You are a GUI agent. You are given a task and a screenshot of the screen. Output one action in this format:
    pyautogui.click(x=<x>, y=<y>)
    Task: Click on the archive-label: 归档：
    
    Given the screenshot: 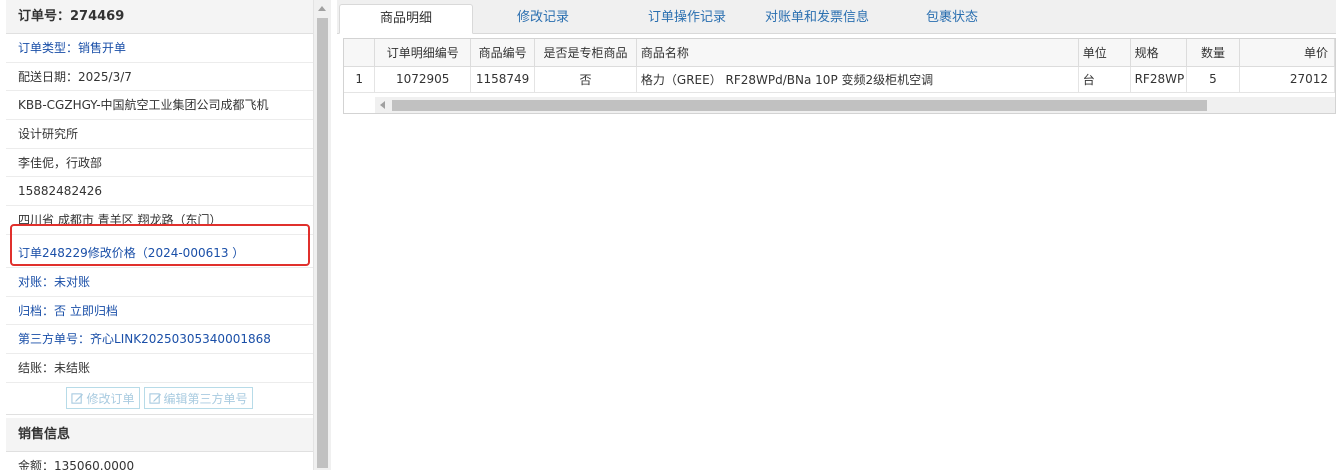 What is the action you would take?
    pyautogui.click(x=36, y=310)
    